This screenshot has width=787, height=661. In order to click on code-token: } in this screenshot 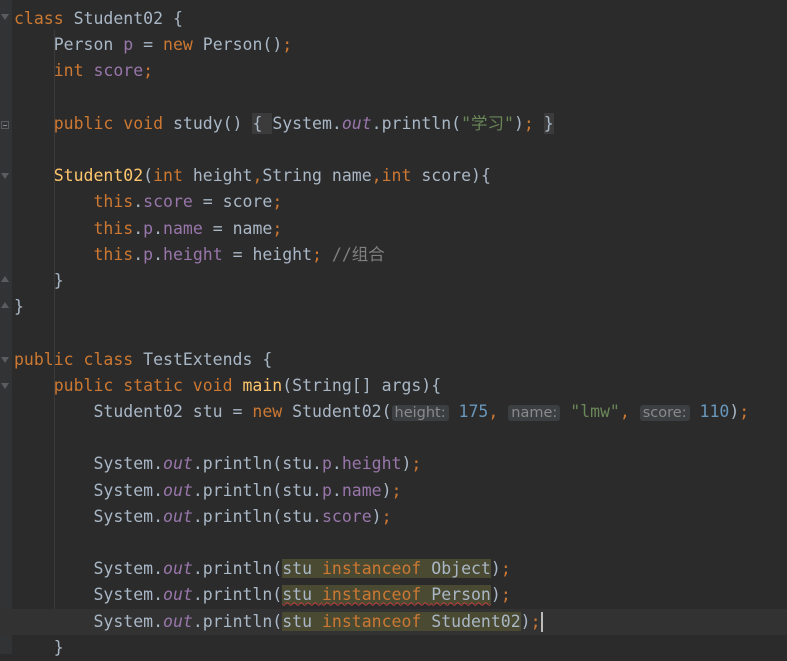, I will do `click(19, 307)`.